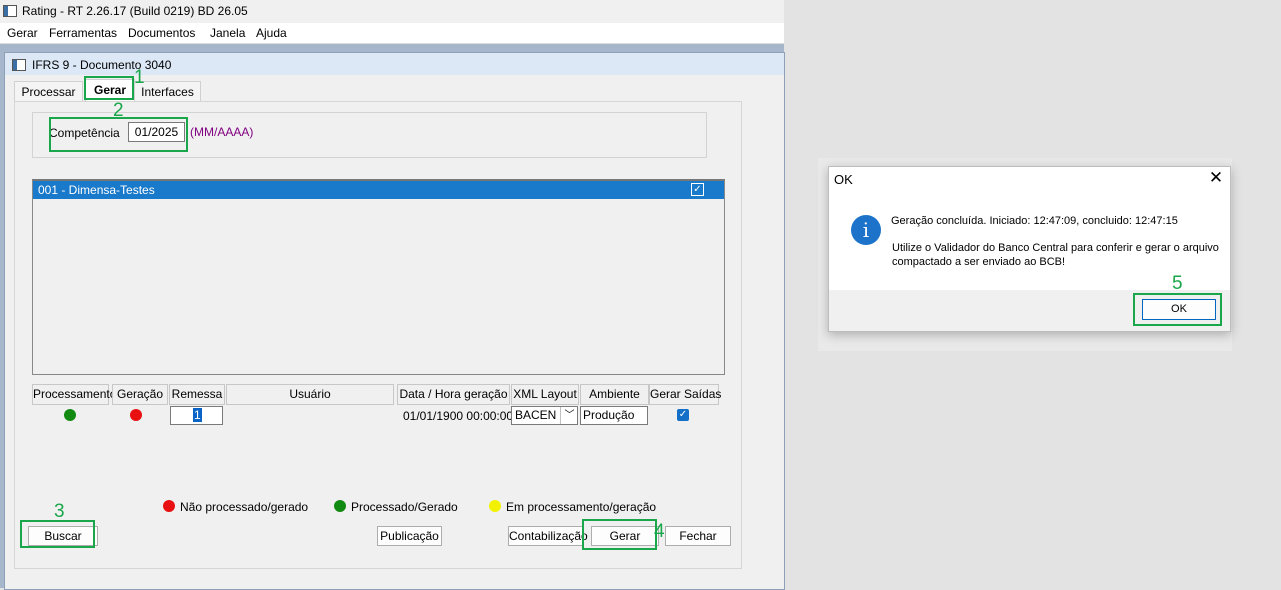 This screenshot has height=590, width=1281. What do you see at coordinates (609, 415) in the screenshot?
I see `ambiente-value: Produção` at bounding box center [609, 415].